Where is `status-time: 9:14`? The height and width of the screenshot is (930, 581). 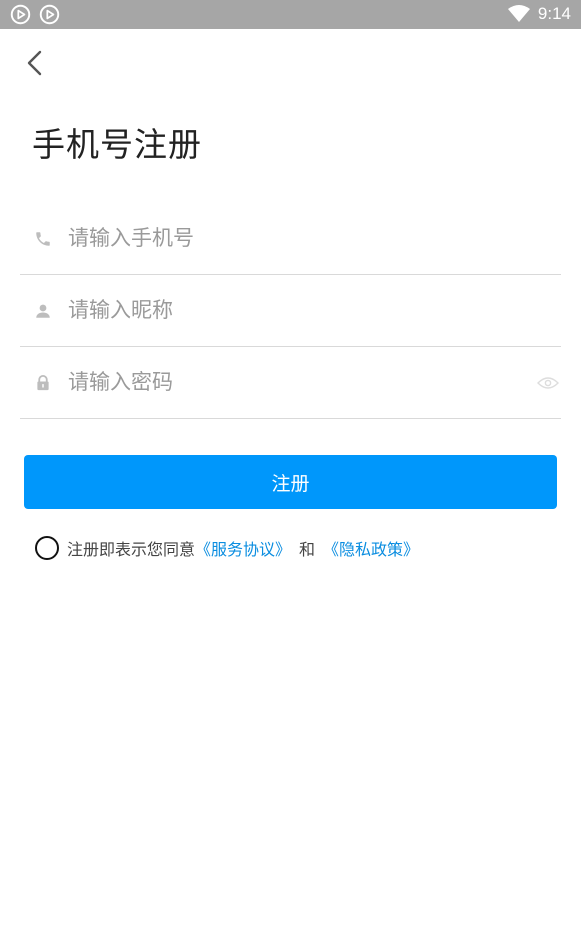
status-time: 9:14 is located at coordinates (554, 13).